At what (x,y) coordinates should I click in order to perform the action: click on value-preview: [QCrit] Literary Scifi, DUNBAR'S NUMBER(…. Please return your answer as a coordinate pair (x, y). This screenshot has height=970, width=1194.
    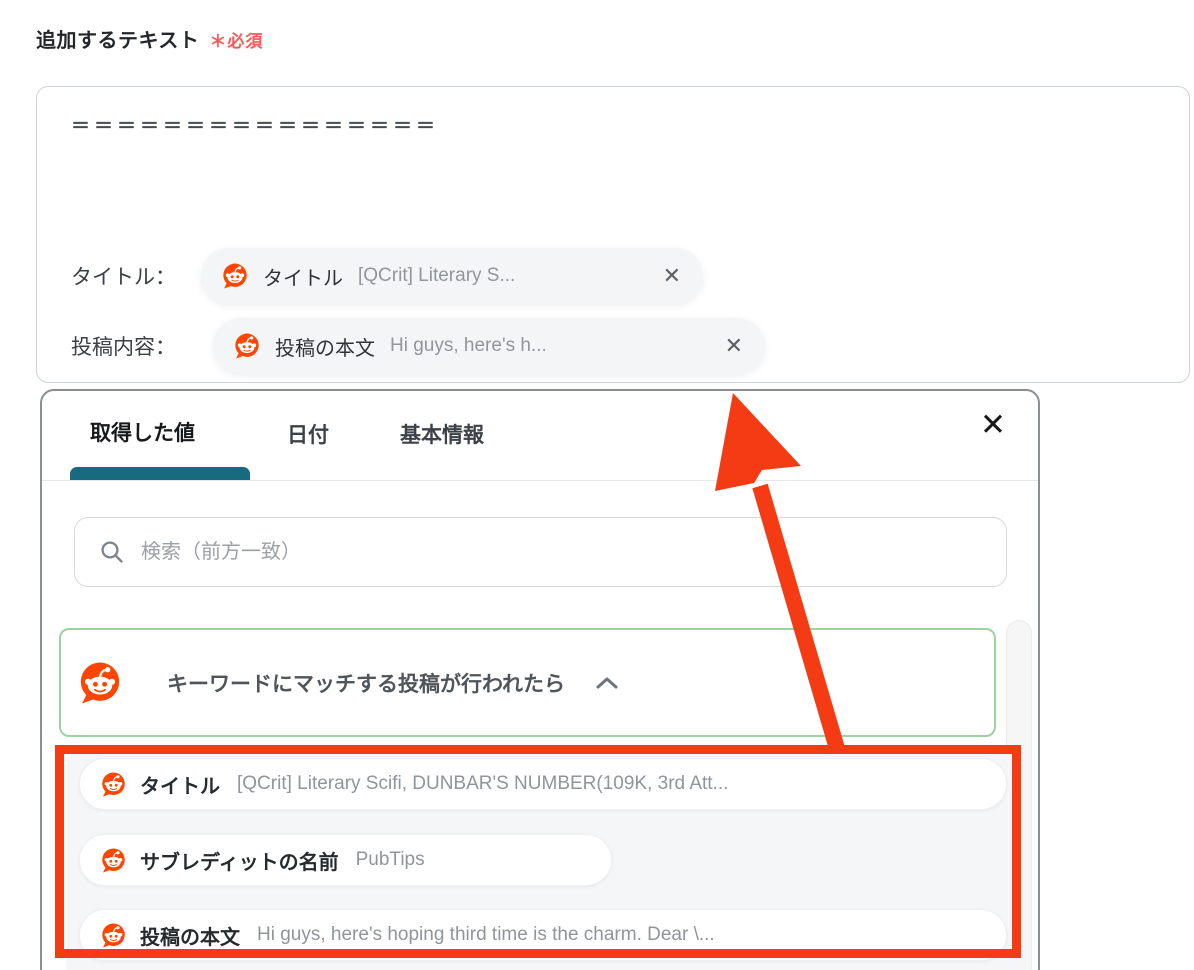
    Looking at the image, I should click on (483, 783).